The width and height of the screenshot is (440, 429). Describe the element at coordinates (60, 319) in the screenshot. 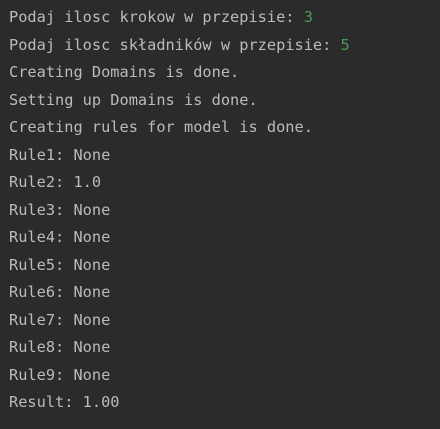

I see `output-line-rule7: Rule7: None` at that location.